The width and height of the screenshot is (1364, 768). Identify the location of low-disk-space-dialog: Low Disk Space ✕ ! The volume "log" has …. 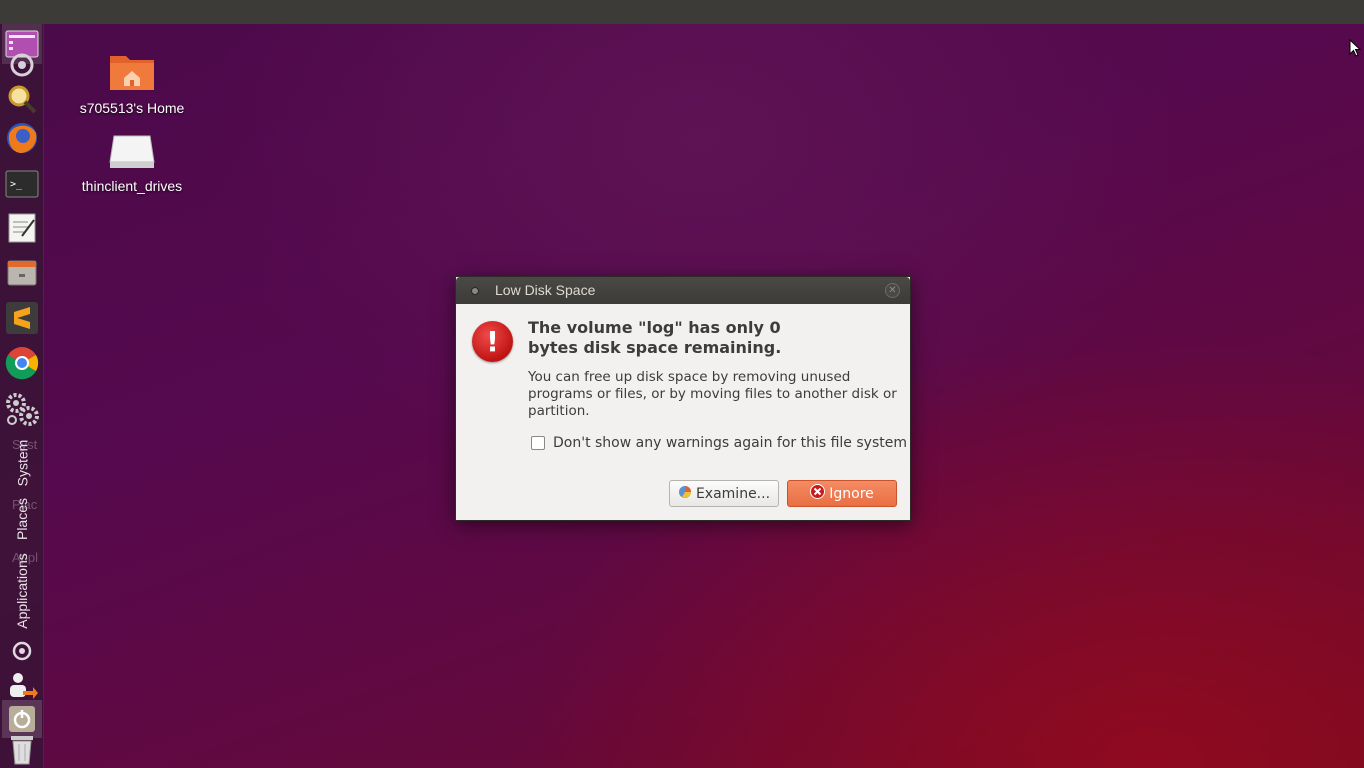
(683, 398).